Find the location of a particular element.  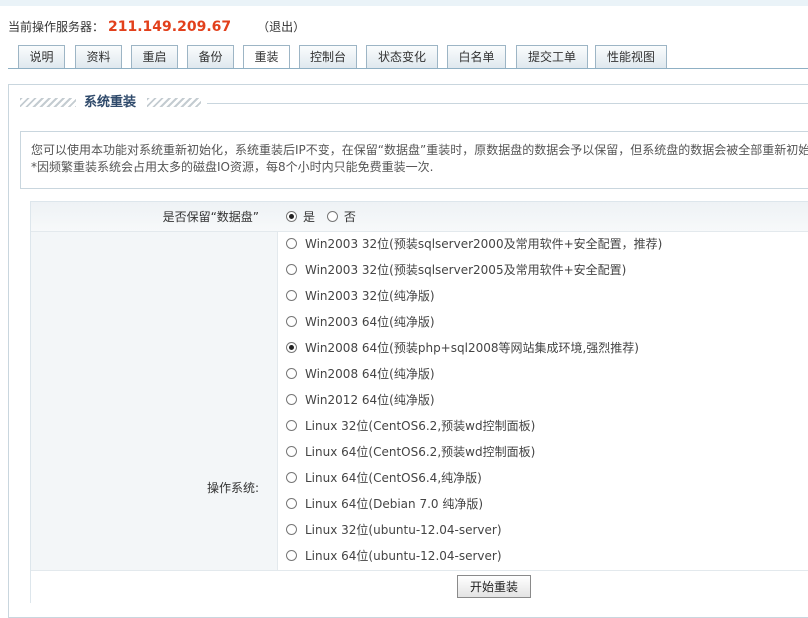

os-option: Linux 32位(CentOS6.2,预装wd控制面板) is located at coordinates (410, 426).